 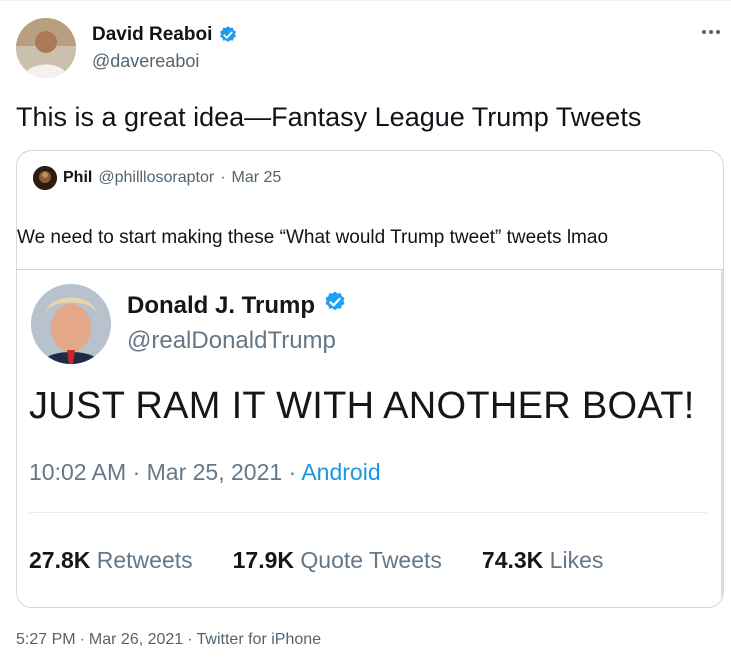 I want to click on top-divider, so click(x=365, y=0).